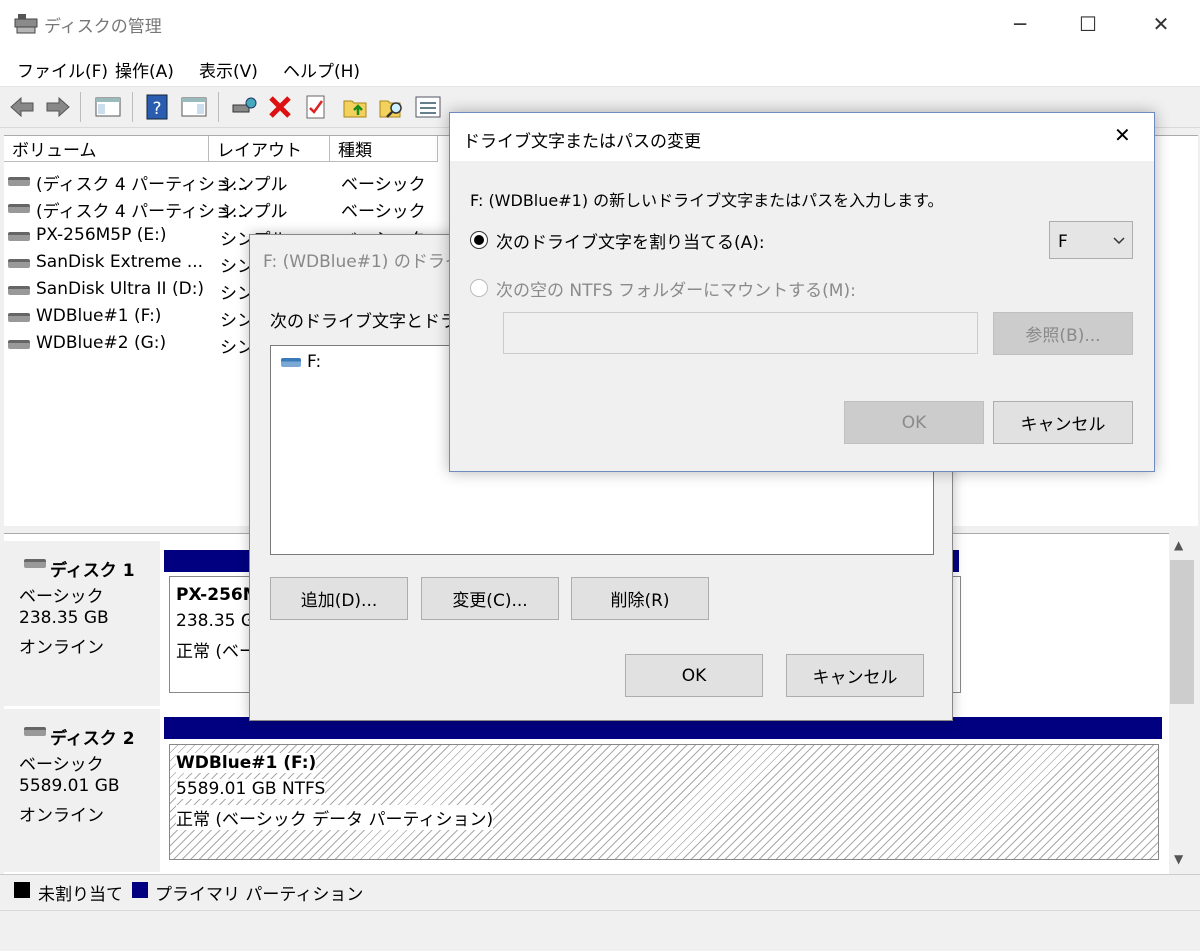 This screenshot has height=951, width=1200. I want to click on close-button: ✕, so click(1161, 24).